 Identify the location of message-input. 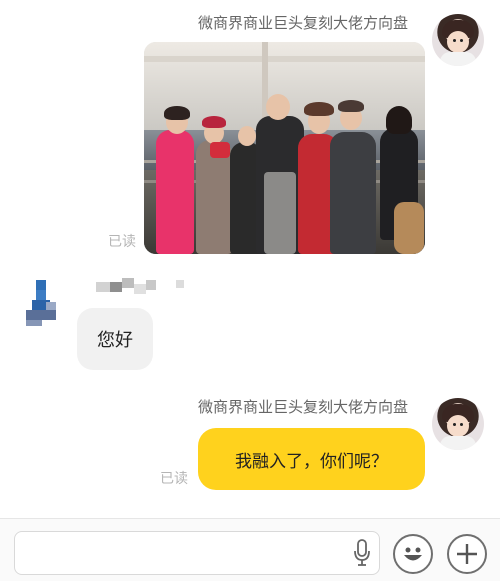
(197, 553).